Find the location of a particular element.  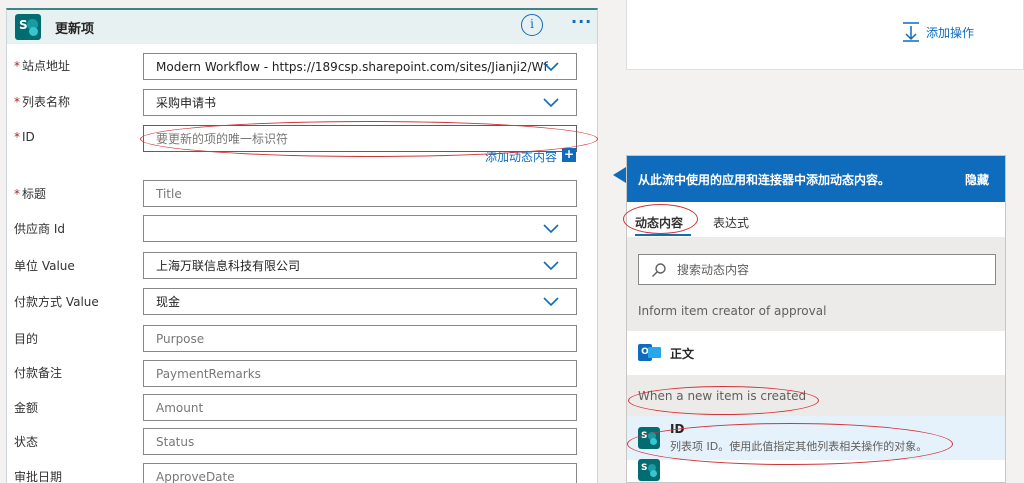

approve-date-input: ApproveDate is located at coordinates (360, 473).